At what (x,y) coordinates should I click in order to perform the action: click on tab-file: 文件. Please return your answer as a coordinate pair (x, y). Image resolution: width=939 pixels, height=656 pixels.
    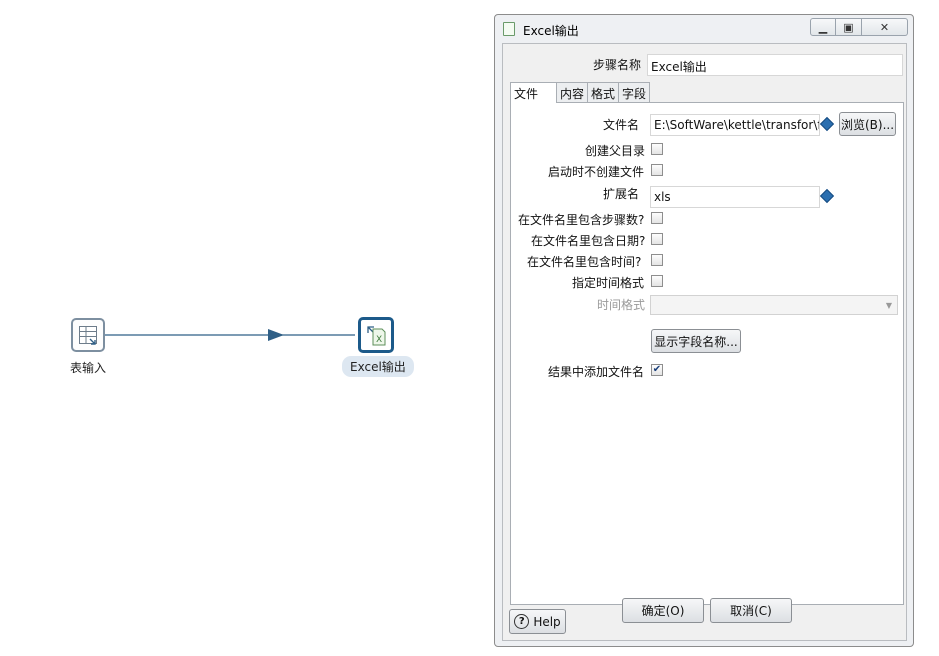
    Looking at the image, I should click on (534, 92).